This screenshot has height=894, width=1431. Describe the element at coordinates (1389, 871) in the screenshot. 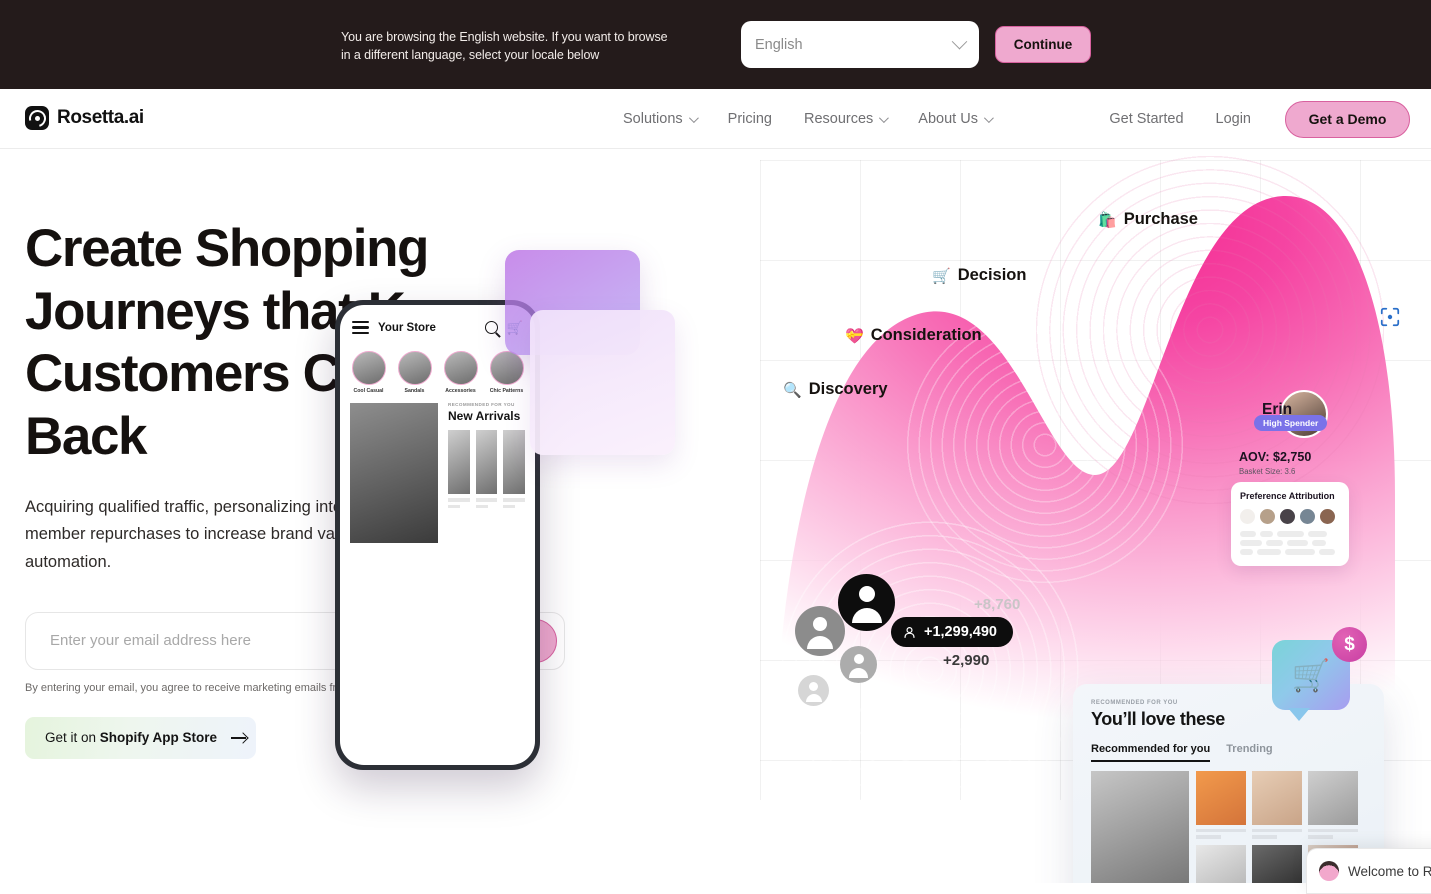

I see `chat-message: Welcome to Ro` at that location.